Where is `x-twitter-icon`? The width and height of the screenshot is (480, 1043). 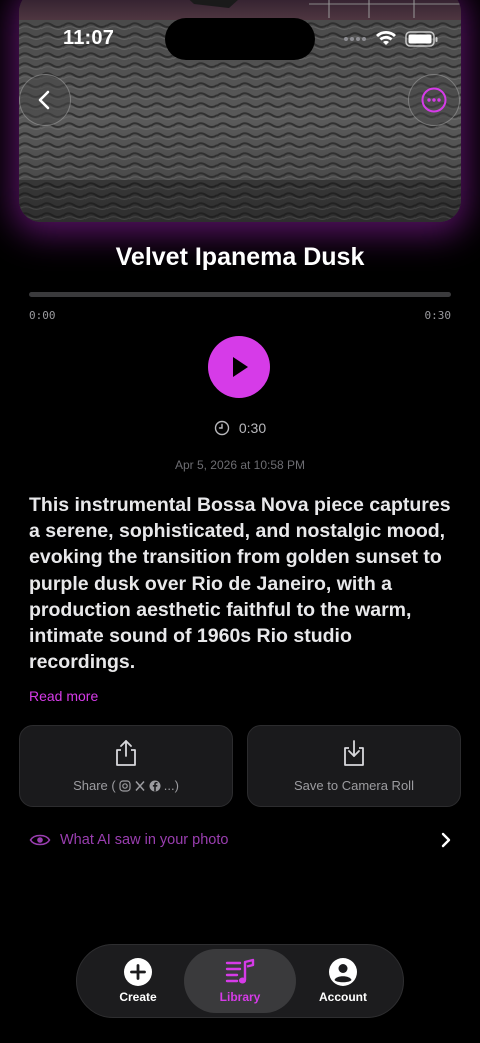 x-twitter-icon is located at coordinates (140, 785).